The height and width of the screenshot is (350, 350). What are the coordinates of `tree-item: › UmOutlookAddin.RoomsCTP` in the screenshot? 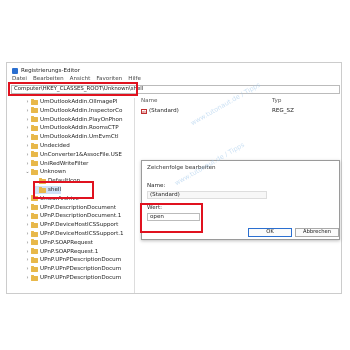 It's located at (72, 128).